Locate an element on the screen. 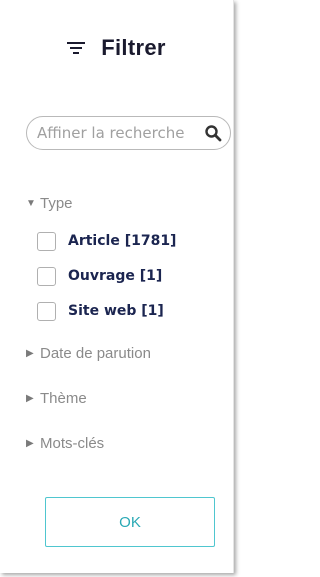 Image resolution: width=320 pixels, height=577 pixels. option-site-web: Site web [1] is located at coordinates (100, 311).